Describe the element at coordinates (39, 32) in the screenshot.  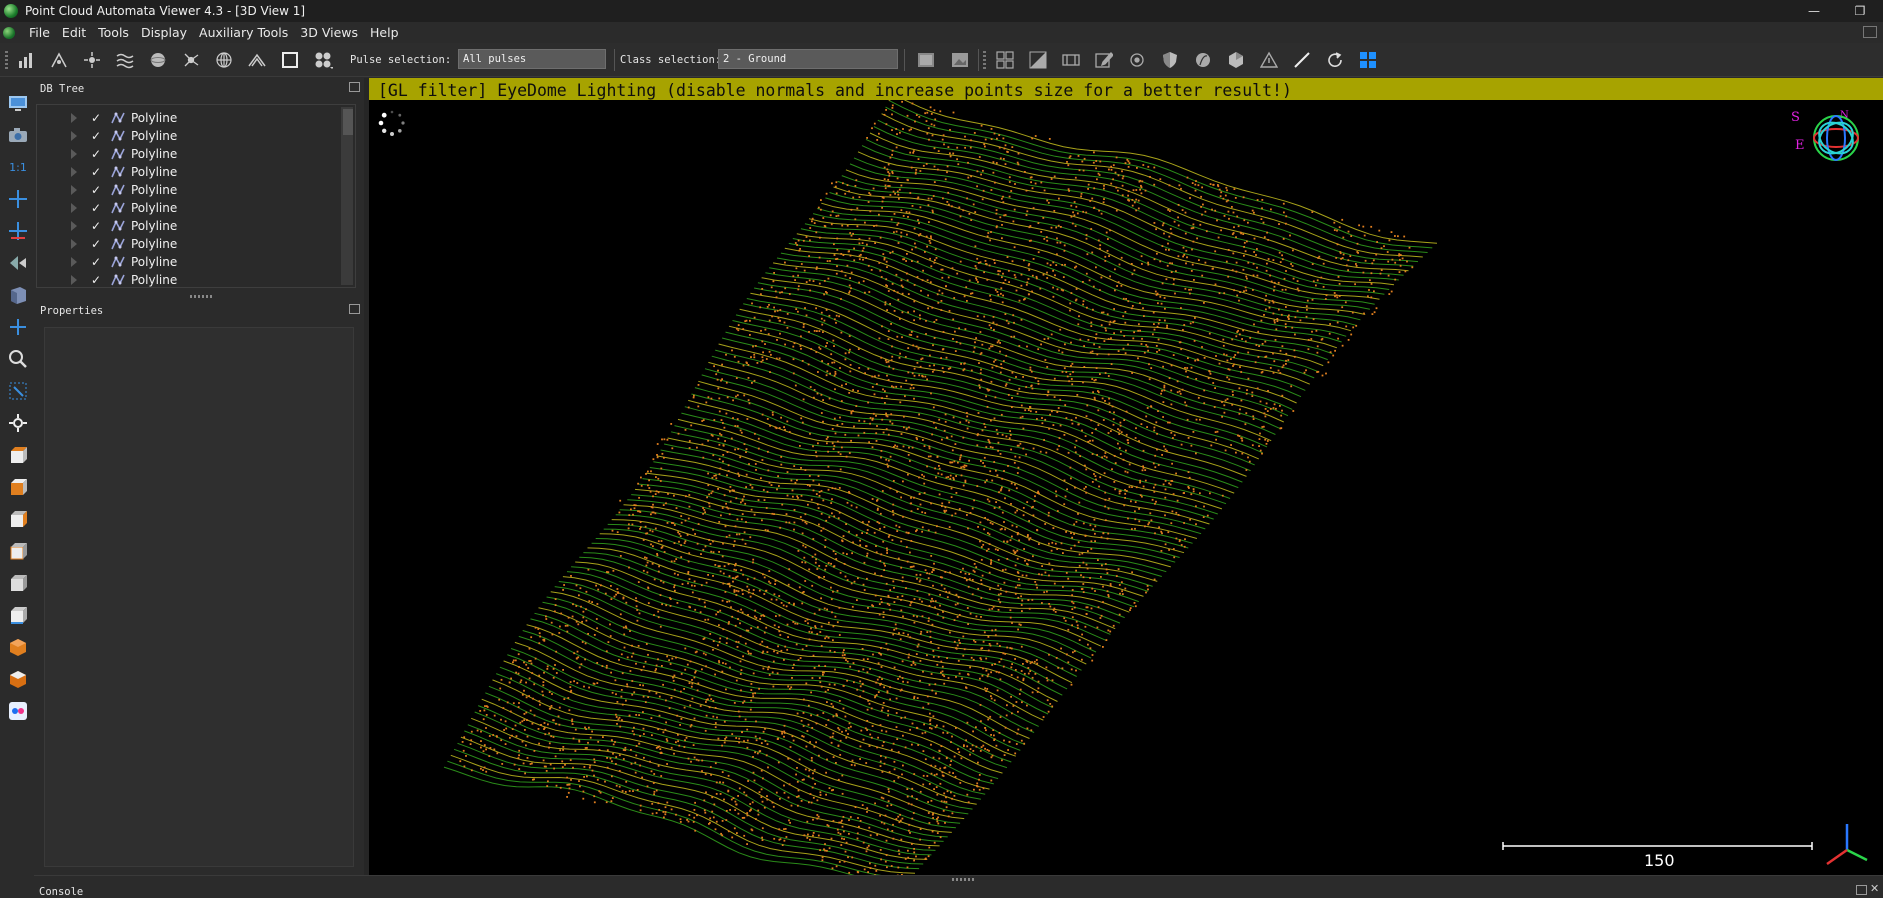
I see `menu-file: File` at that location.